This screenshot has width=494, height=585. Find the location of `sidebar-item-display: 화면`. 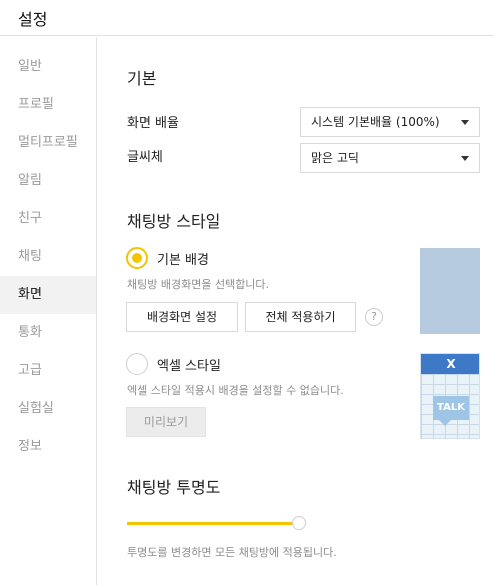

sidebar-item-display: 화면 is located at coordinates (48, 295).